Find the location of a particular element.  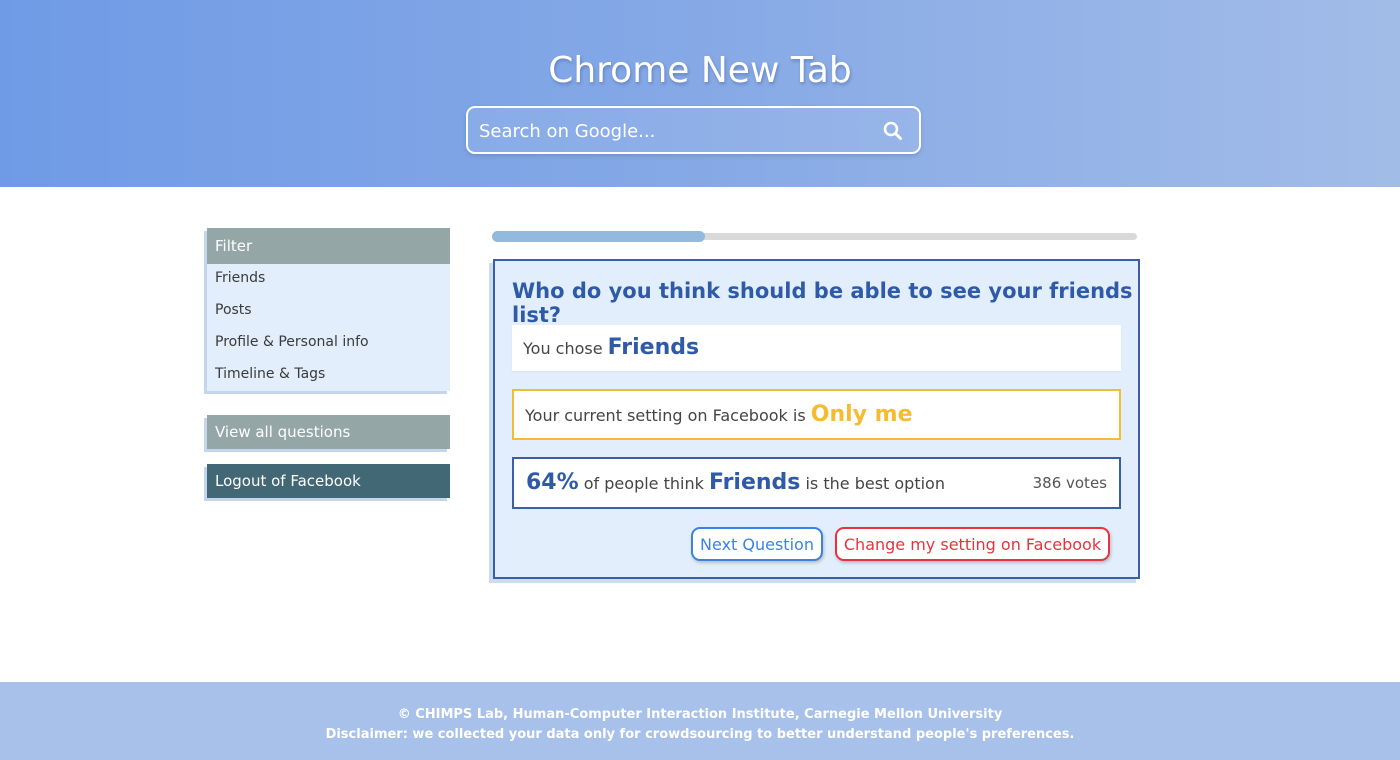

filter-item-timeline: Timeline & Tags is located at coordinates (328, 376).